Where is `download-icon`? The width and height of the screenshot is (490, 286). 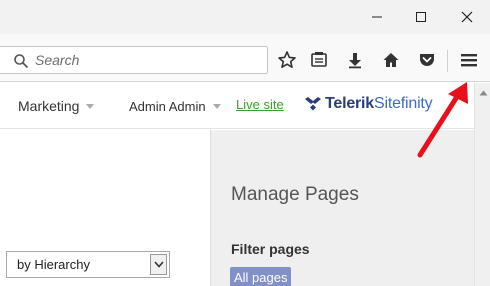 download-icon is located at coordinates (355, 61).